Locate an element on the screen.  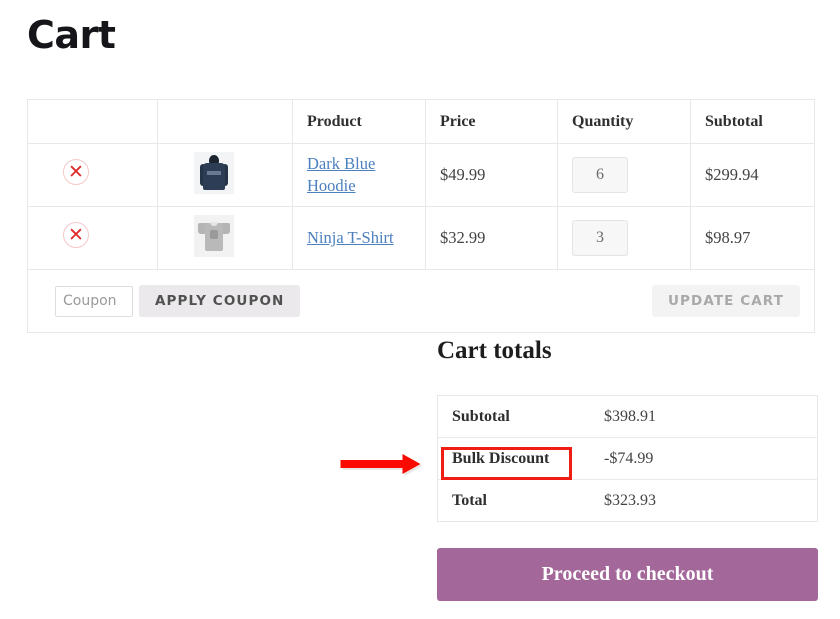
totals-label-bulk-discount: Bulk Discount is located at coordinates (513, 458).